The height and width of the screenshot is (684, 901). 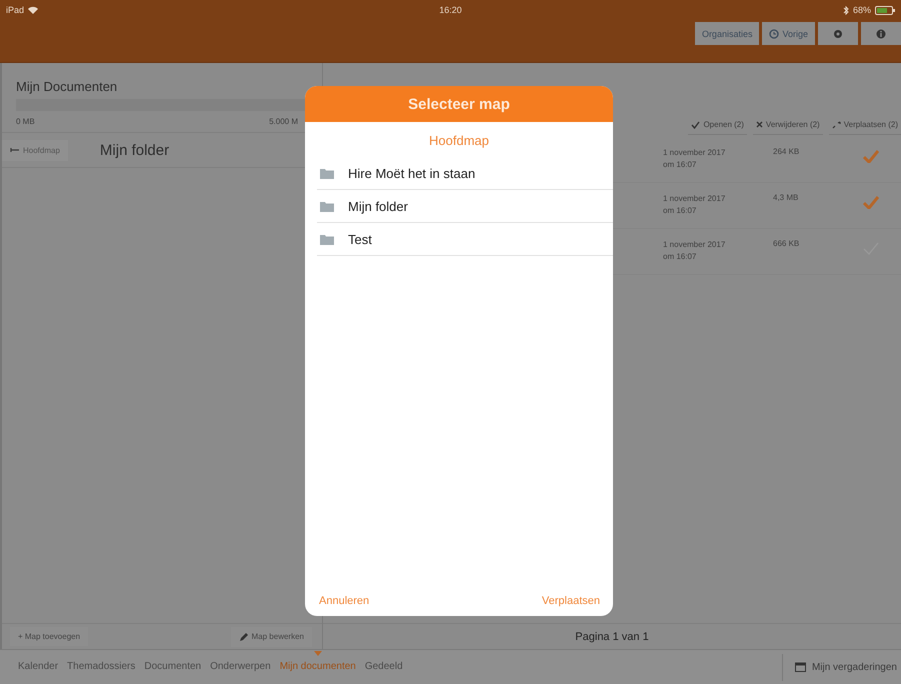 I want to click on pencil-icon, so click(x=243, y=637).